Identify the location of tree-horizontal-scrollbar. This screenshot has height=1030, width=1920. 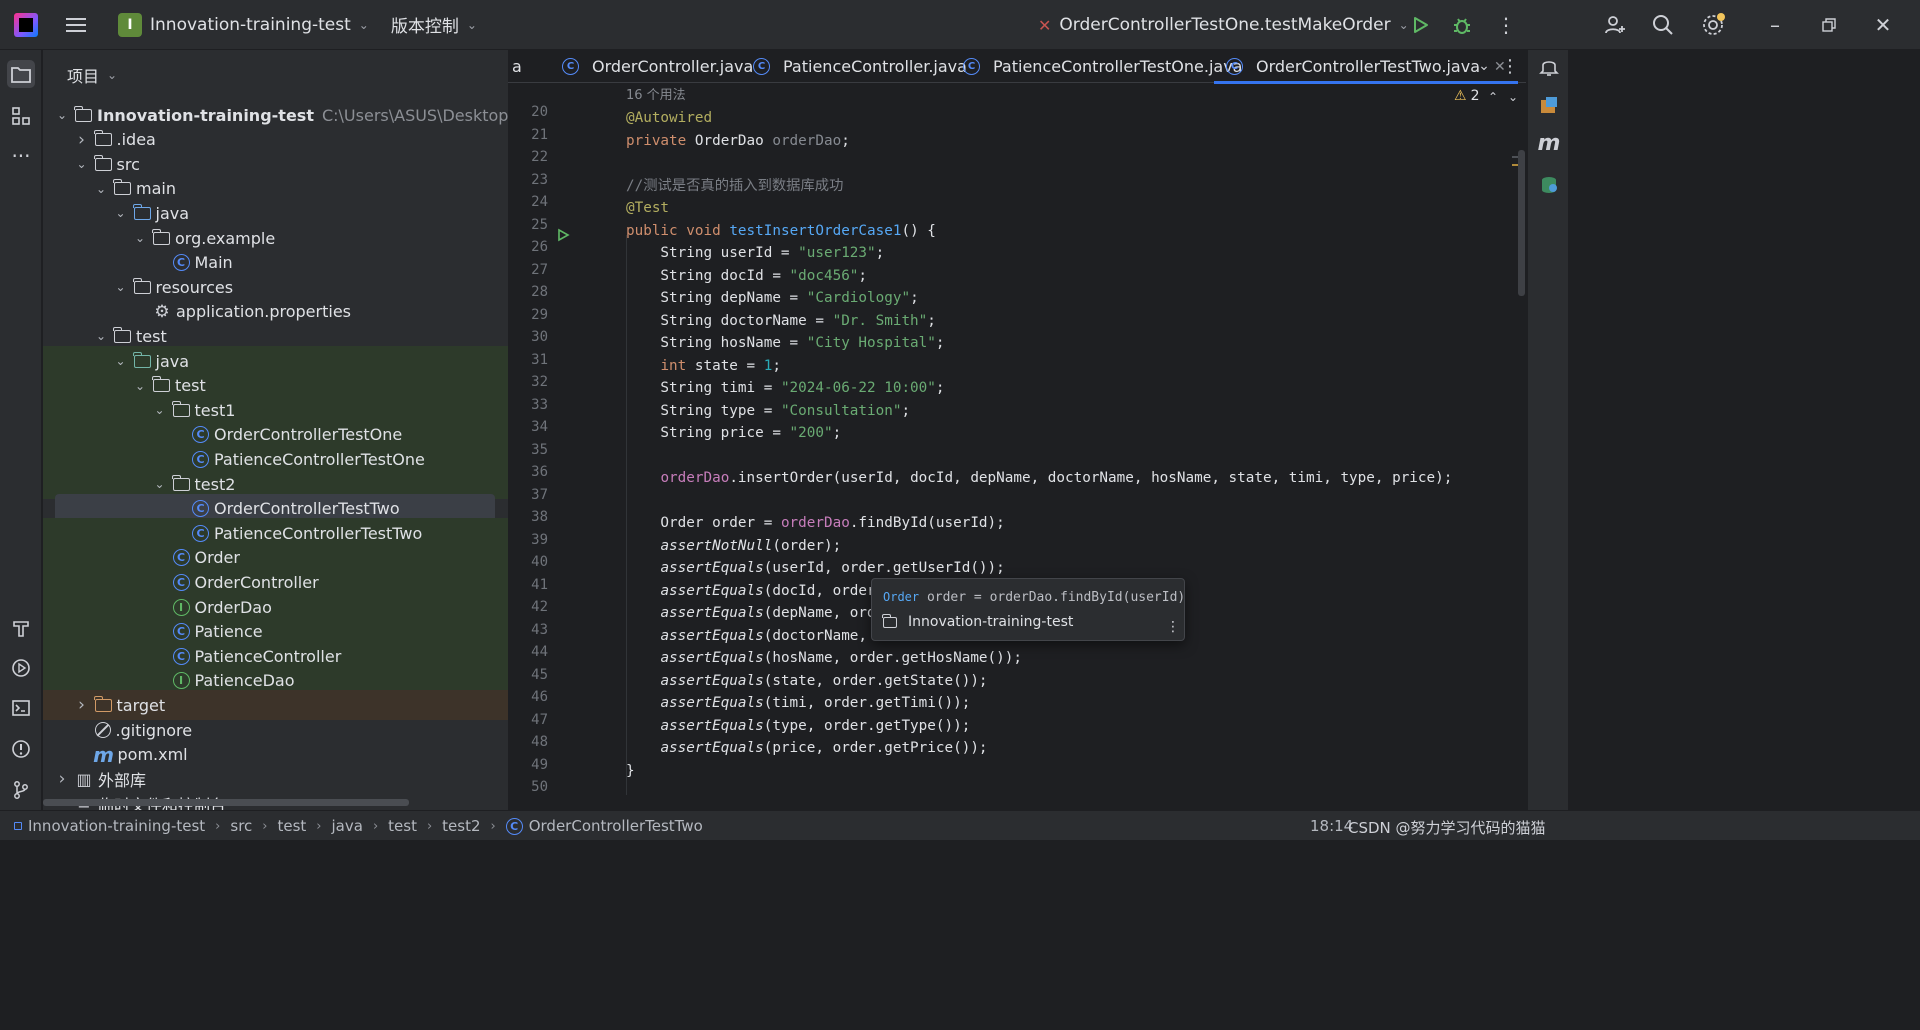
(226, 802).